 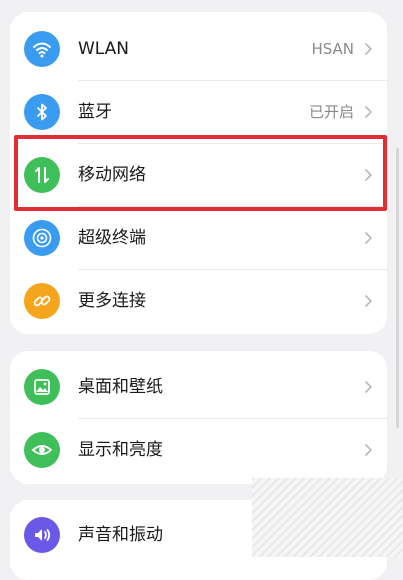 I want to click on settings-item-label: 桌面和壁纸, so click(x=120, y=387).